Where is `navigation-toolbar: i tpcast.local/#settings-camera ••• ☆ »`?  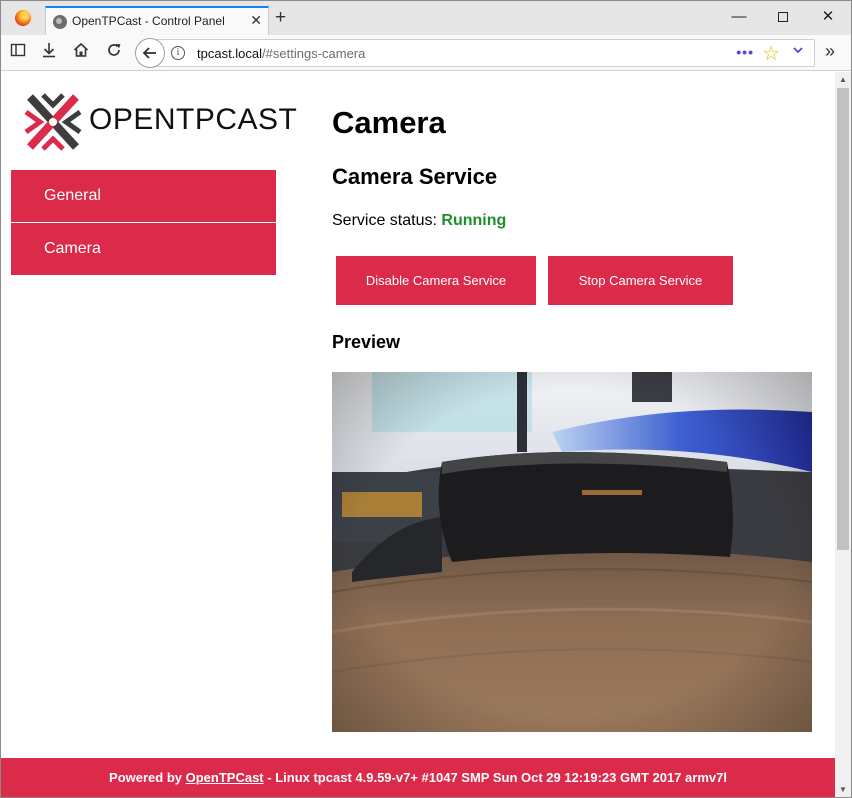
navigation-toolbar: i tpcast.local/#settings-camera ••• ☆ » is located at coordinates (426, 53).